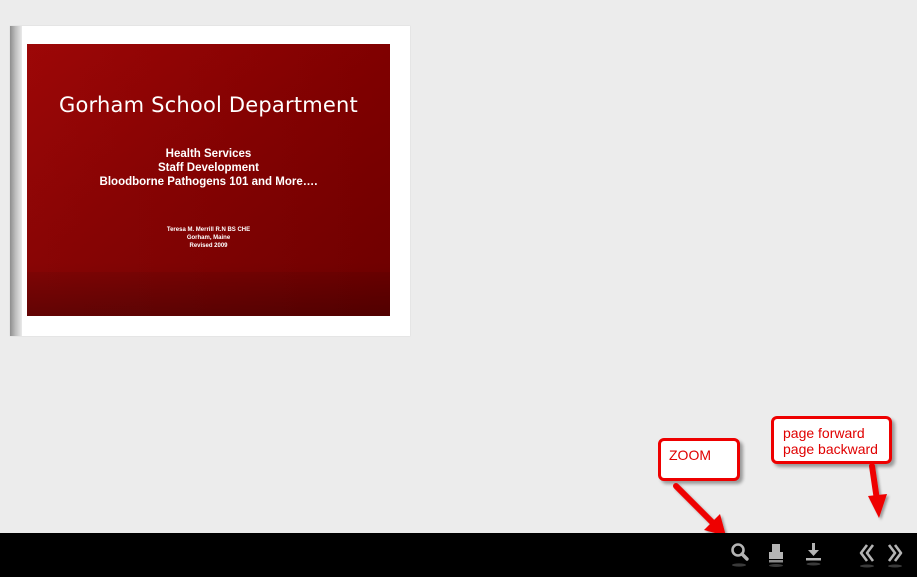 The image size is (917, 577). I want to click on download-button, so click(814, 555).